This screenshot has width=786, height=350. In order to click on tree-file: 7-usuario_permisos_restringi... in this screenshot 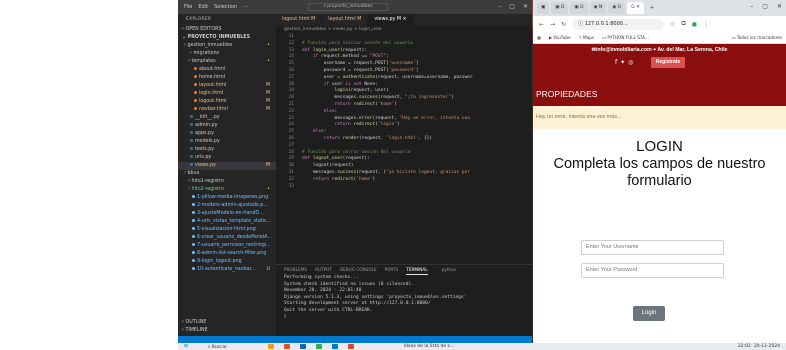, I will do `click(227, 246)`.